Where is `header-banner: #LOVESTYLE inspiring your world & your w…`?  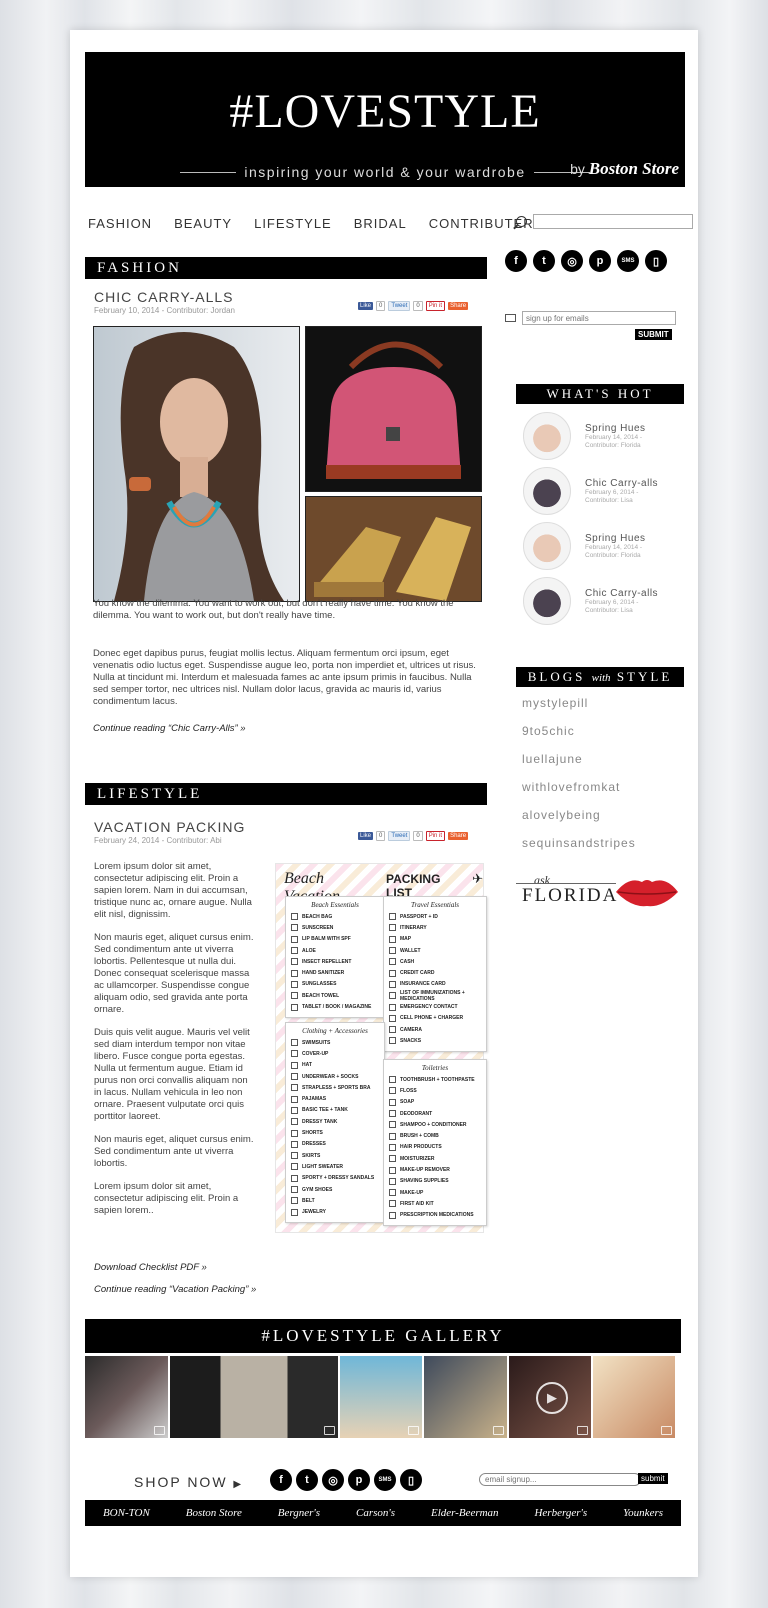 header-banner: #LOVESTYLE inspiring your world & your w… is located at coordinates (385, 119).